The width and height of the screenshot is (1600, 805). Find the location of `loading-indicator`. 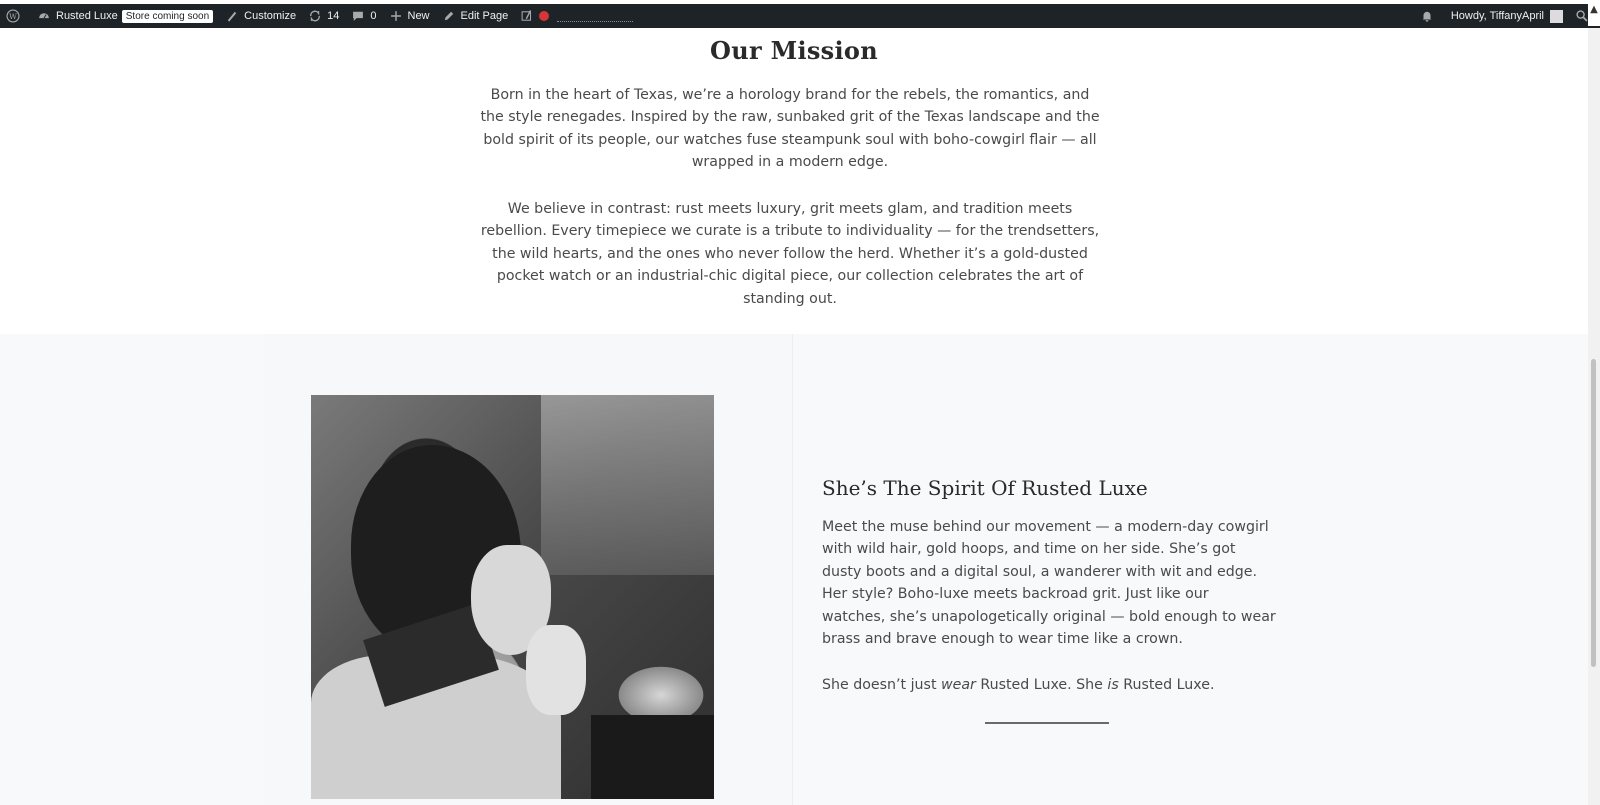

loading-indicator is located at coordinates (595, 20).